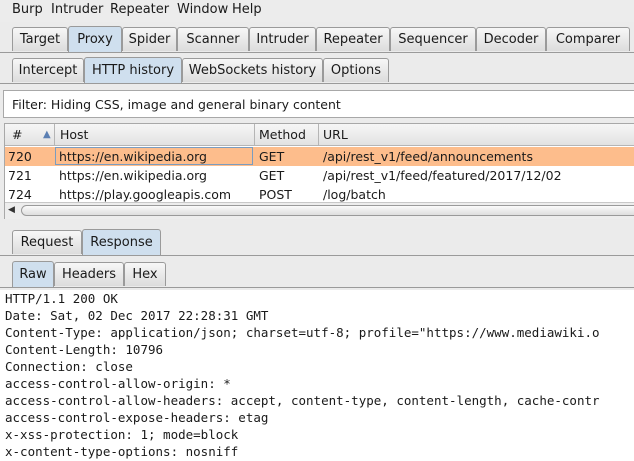 The image size is (634, 461). Describe the element at coordinates (20, 175) in the screenshot. I see `row-number: 721` at that location.